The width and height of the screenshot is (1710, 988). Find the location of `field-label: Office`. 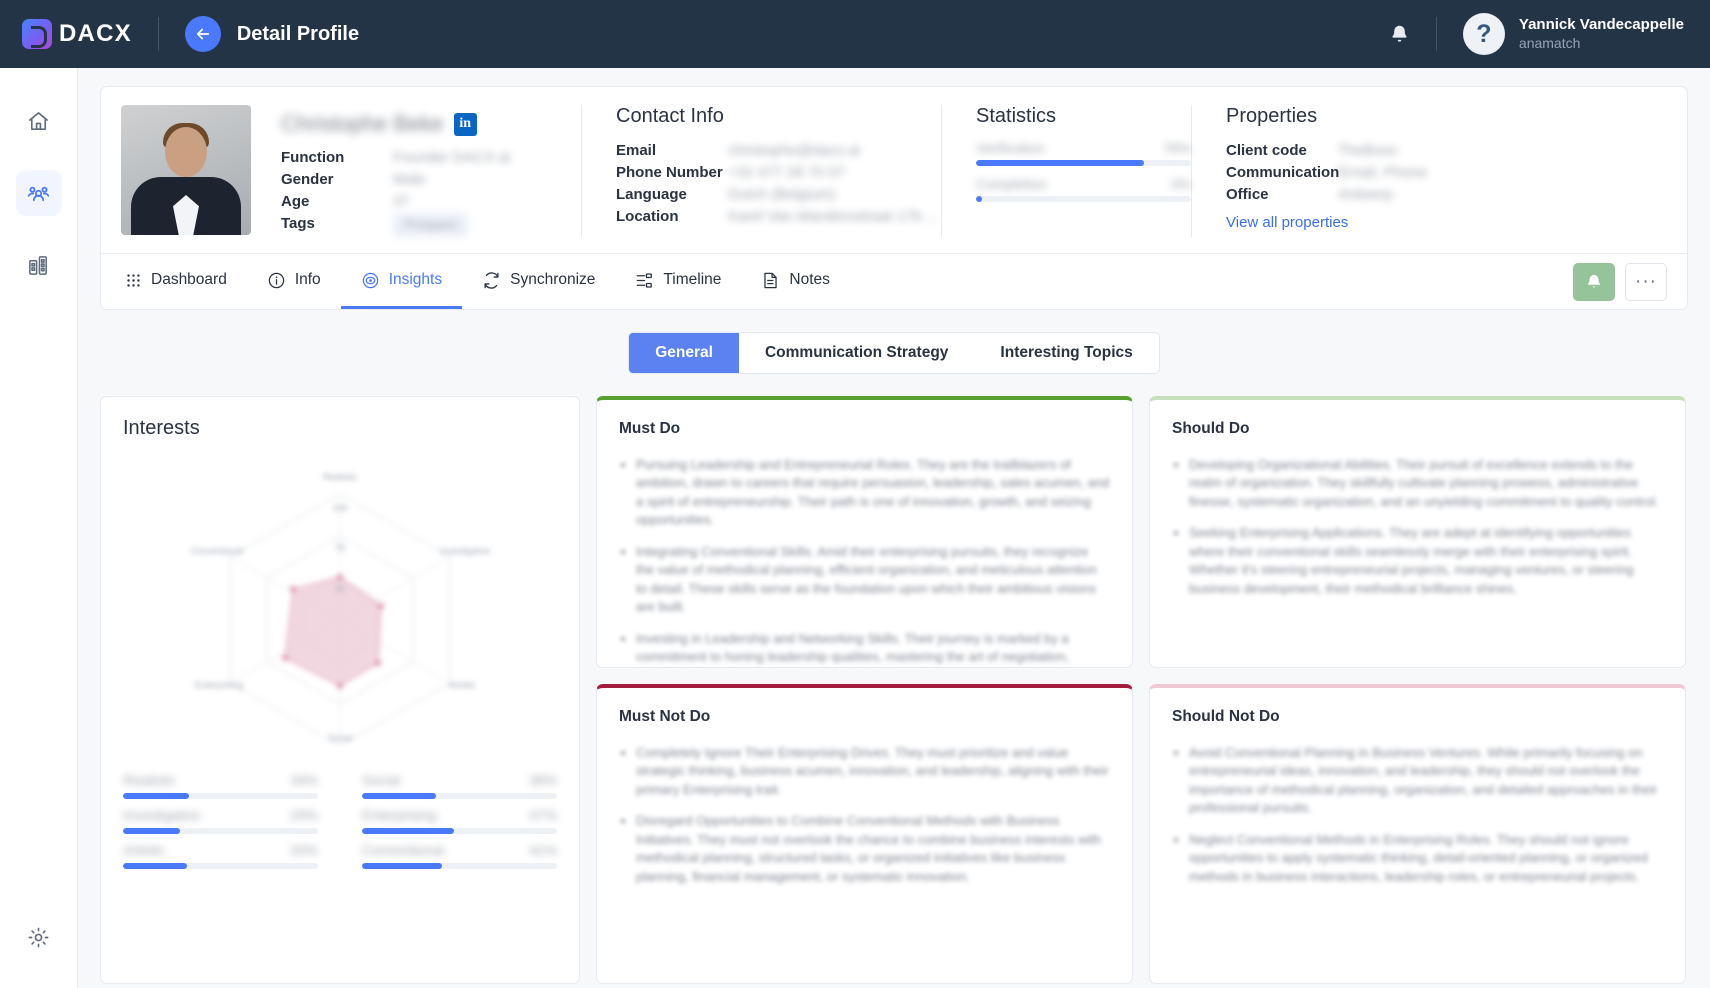

field-label: Office is located at coordinates (1247, 194).